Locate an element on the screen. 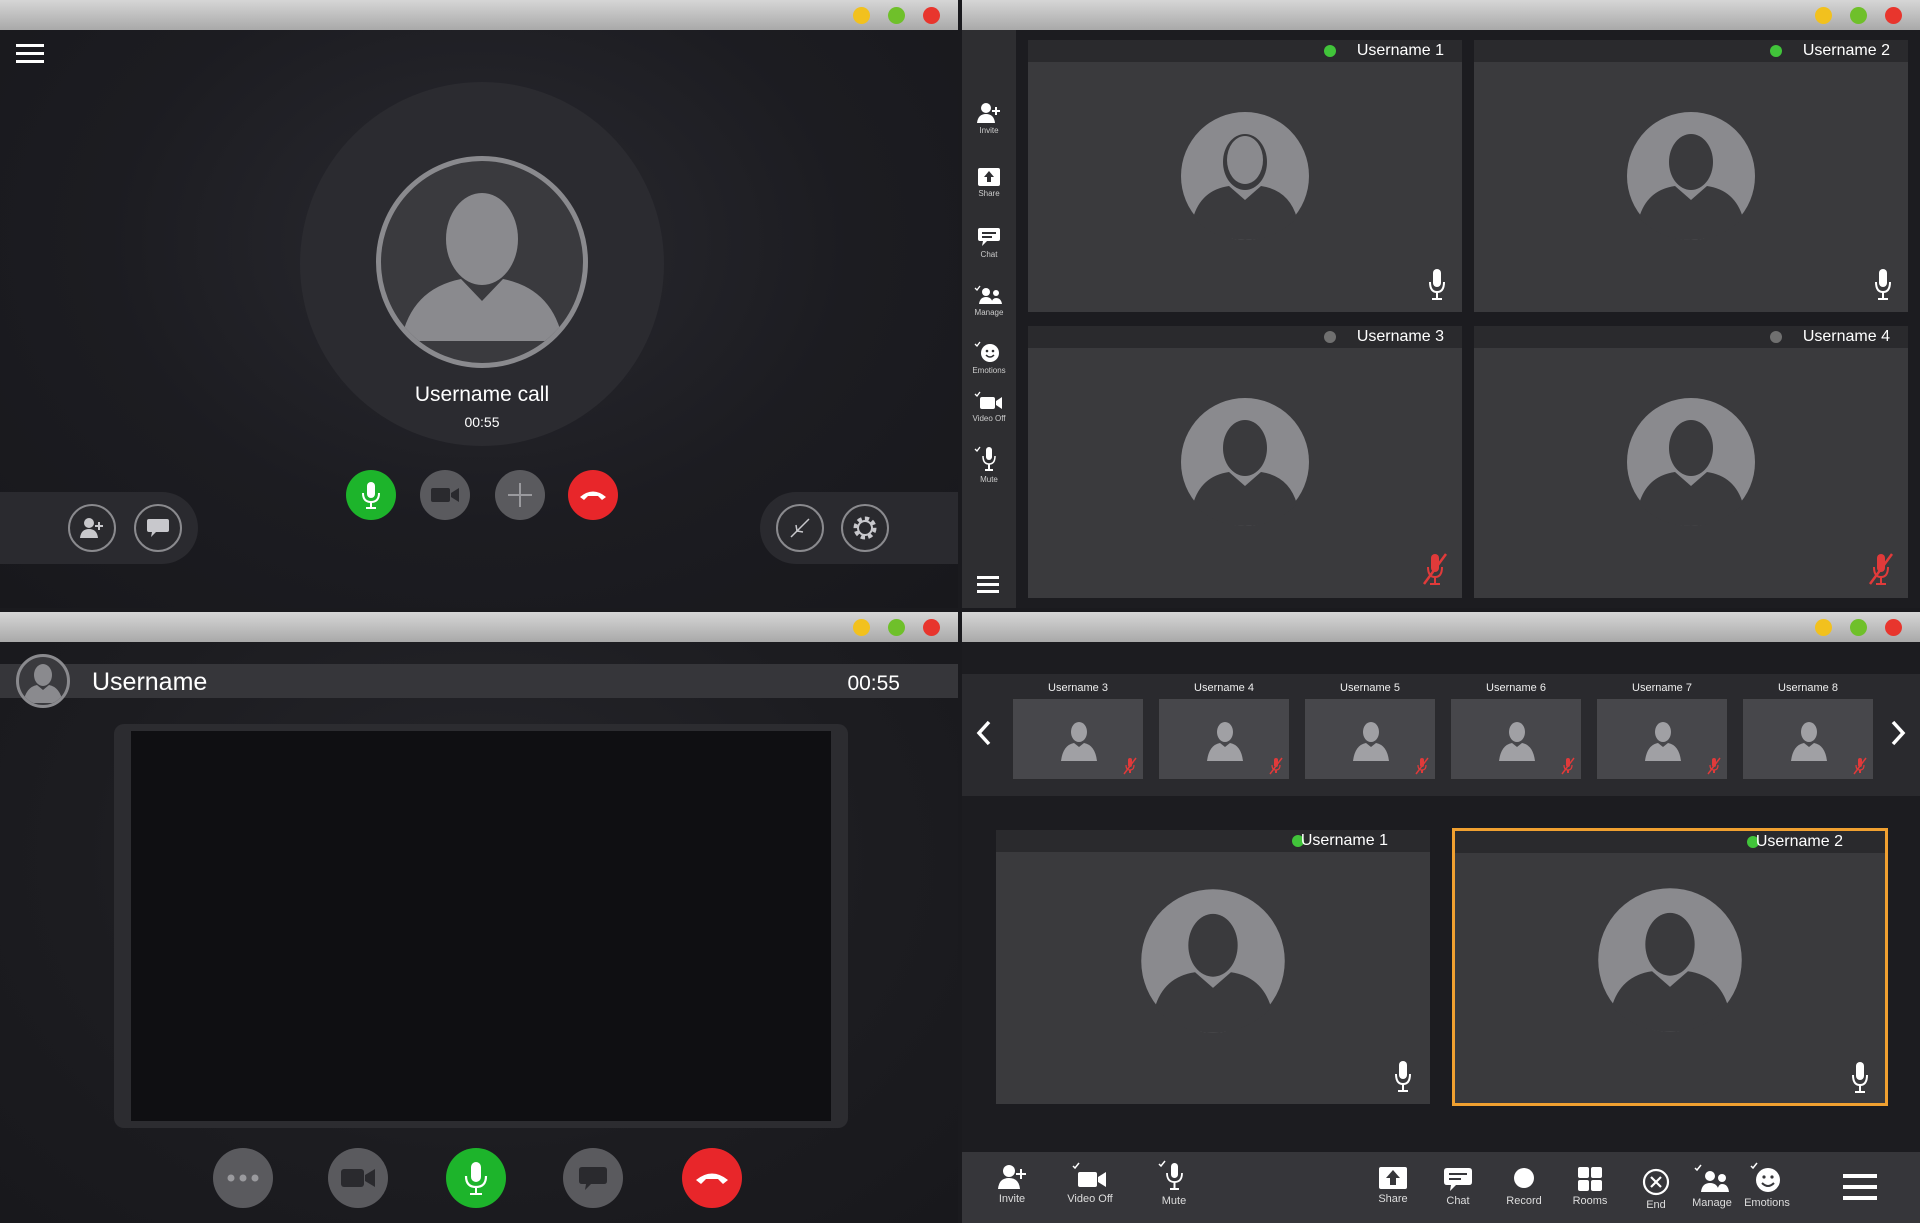 Image resolution: width=1920 pixels, height=1223 pixels. sidebar-item-manage: Manage is located at coordinates (989, 300).